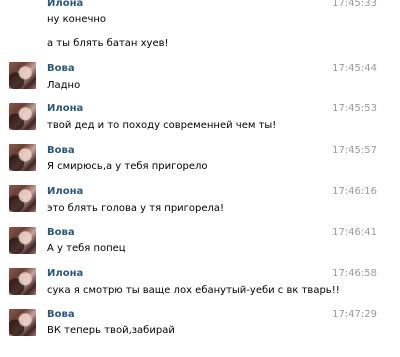 The height and width of the screenshot is (357, 400). I want to click on message-time: 17:45:53, so click(354, 108).